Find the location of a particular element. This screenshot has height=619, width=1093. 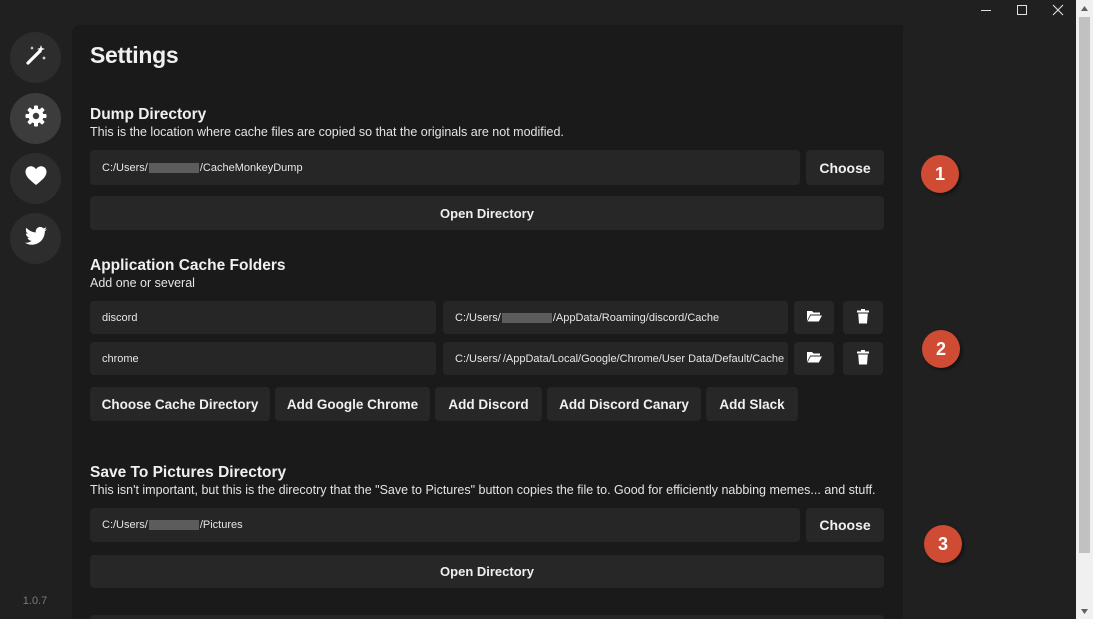

close-button is located at coordinates (1058, 12).